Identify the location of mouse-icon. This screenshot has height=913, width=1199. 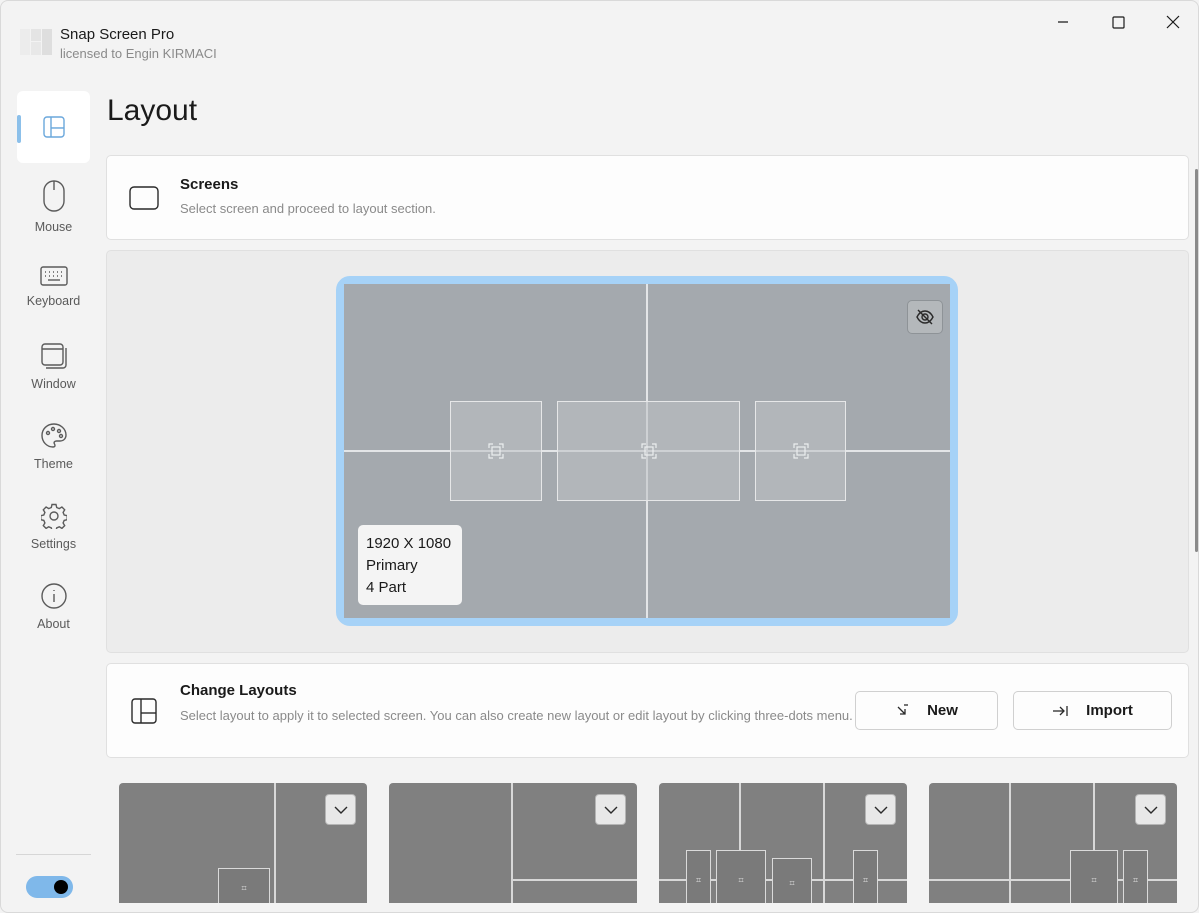
(53, 196).